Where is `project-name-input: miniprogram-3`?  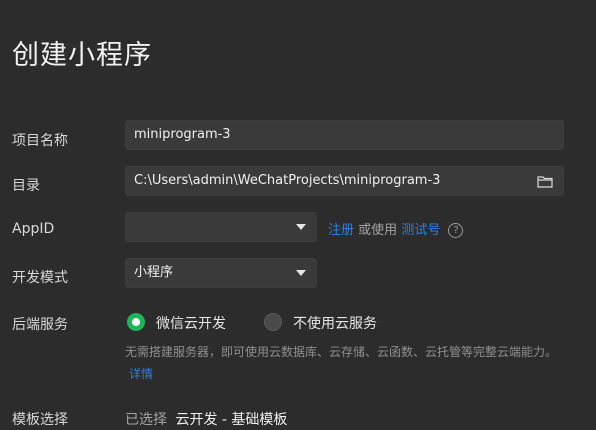 project-name-input: miniprogram-3 is located at coordinates (344, 135).